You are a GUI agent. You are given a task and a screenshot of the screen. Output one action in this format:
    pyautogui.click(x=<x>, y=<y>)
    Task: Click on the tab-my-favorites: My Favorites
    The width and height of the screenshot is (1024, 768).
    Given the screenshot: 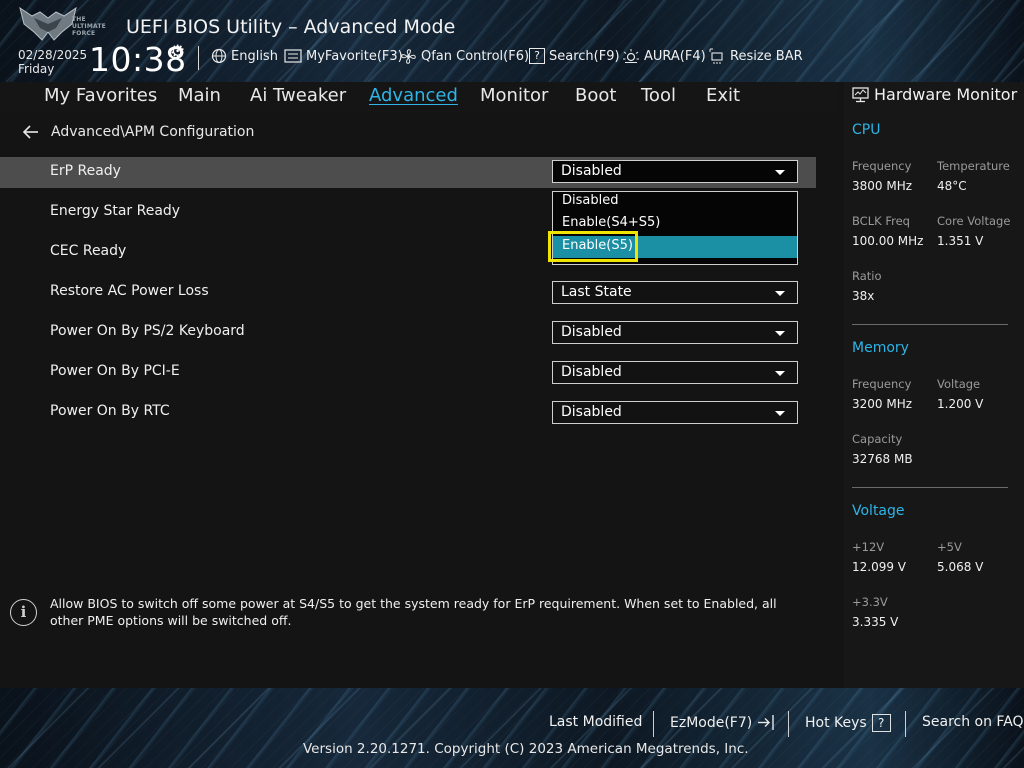 What is the action you would take?
    pyautogui.click(x=100, y=95)
    